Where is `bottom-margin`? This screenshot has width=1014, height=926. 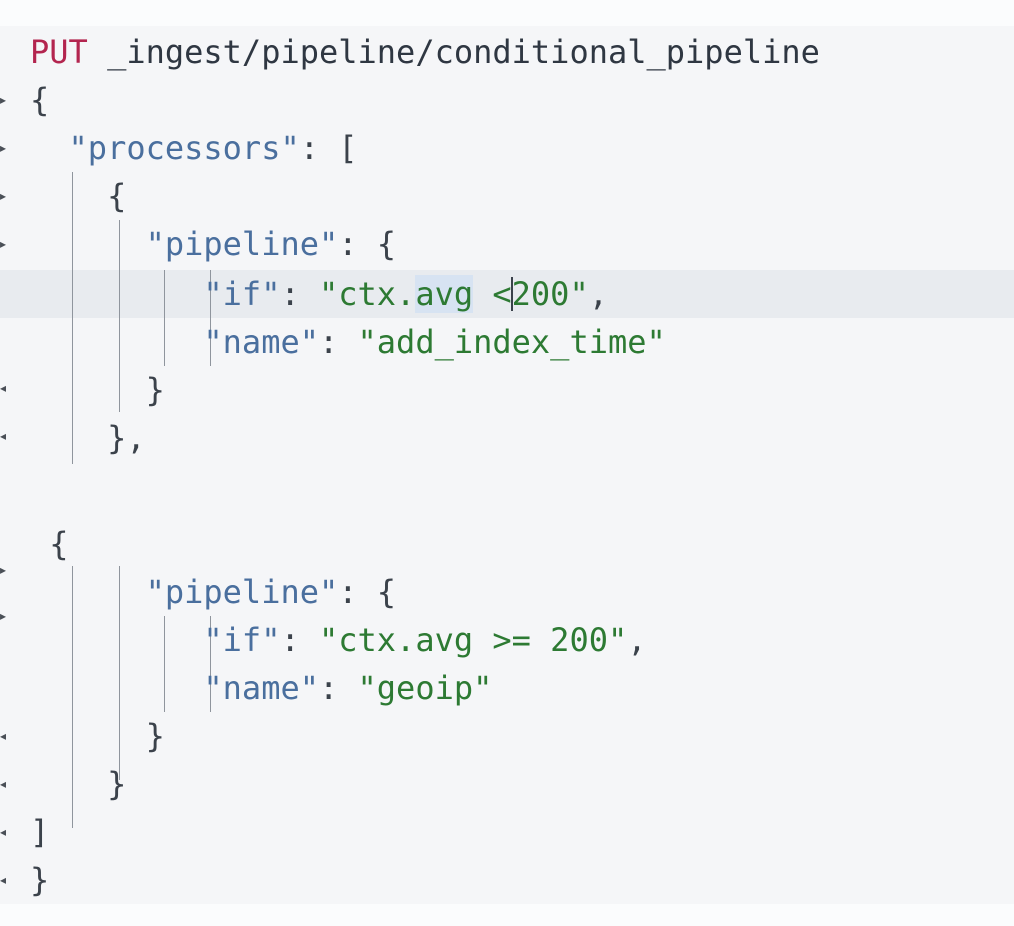
bottom-margin is located at coordinates (507, 915).